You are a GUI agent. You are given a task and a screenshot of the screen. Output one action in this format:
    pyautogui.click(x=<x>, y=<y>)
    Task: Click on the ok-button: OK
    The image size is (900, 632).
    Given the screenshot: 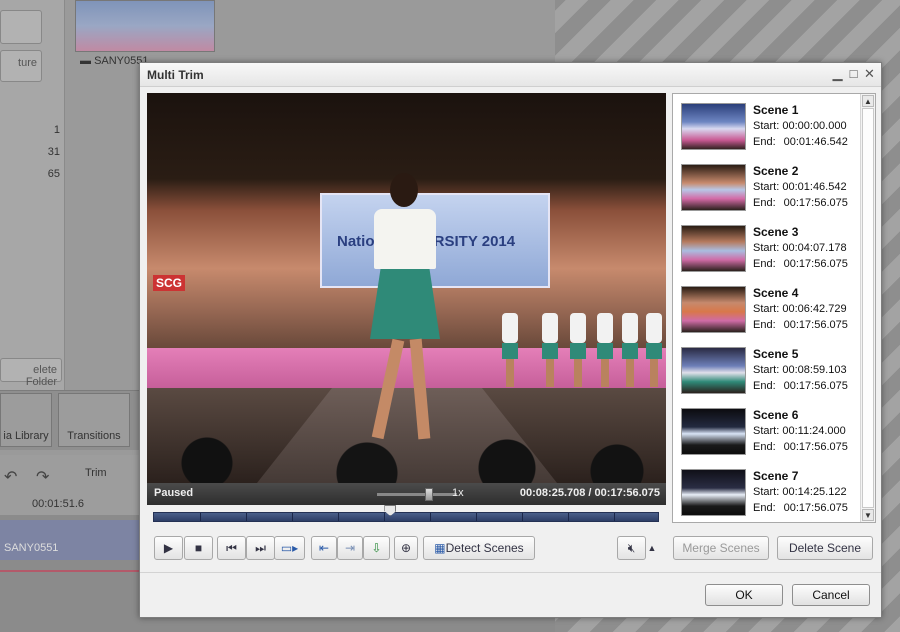 What is the action you would take?
    pyautogui.click(x=744, y=595)
    